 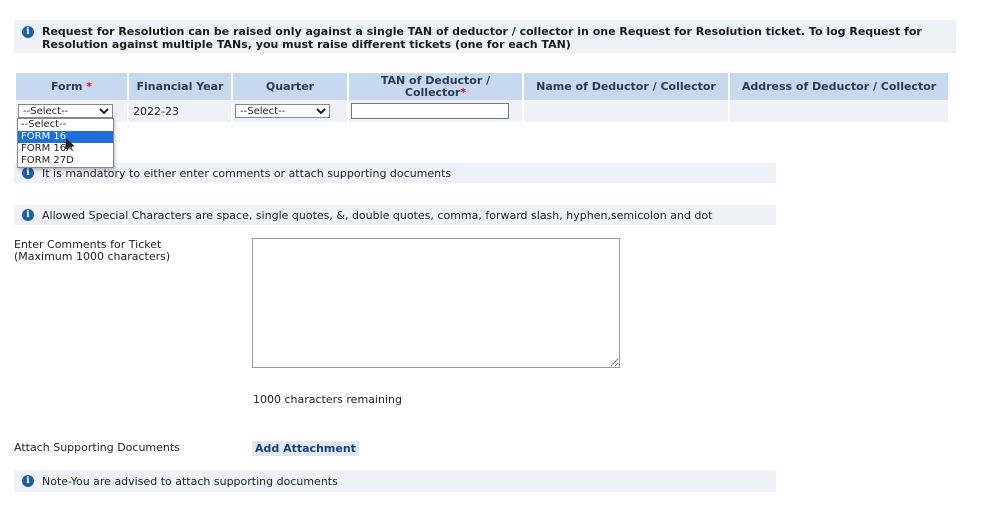 What do you see at coordinates (66, 86) in the screenshot?
I see `header-form-label: Form` at bounding box center [66, 86].